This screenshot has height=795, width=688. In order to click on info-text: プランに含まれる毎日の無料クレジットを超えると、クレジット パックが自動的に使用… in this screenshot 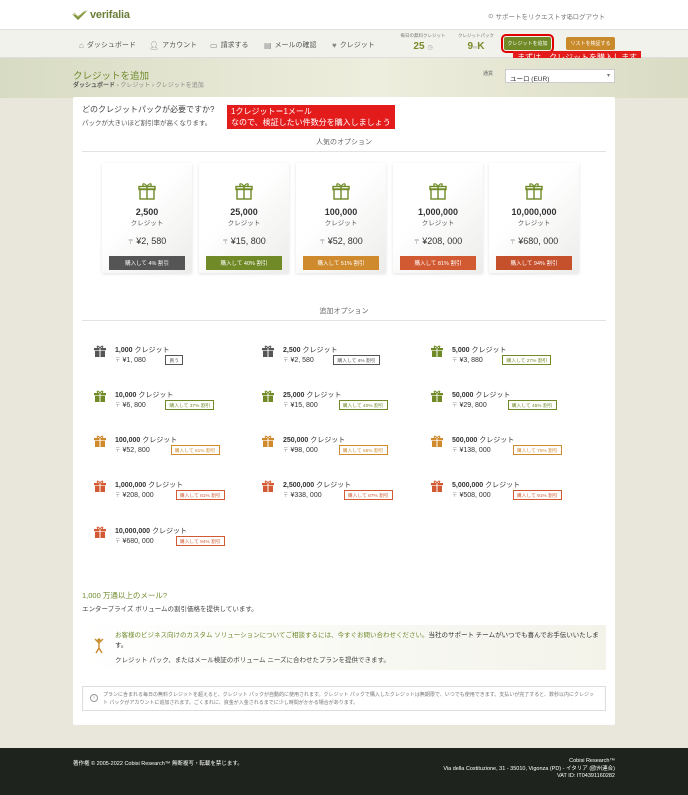, I will do `click(349, 699)`.